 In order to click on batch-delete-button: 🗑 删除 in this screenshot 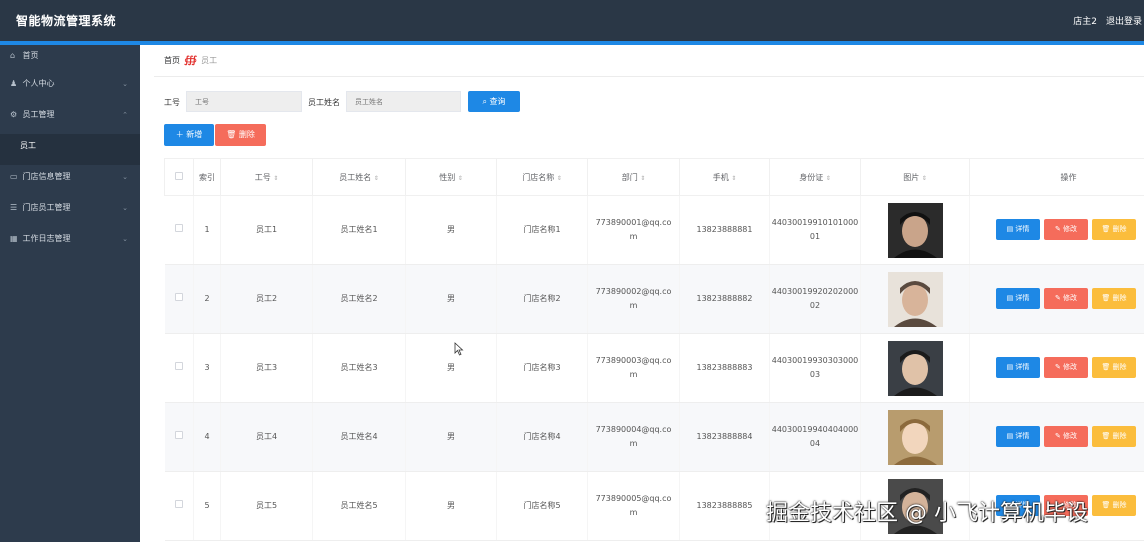, I will do `click(240, 135)`.